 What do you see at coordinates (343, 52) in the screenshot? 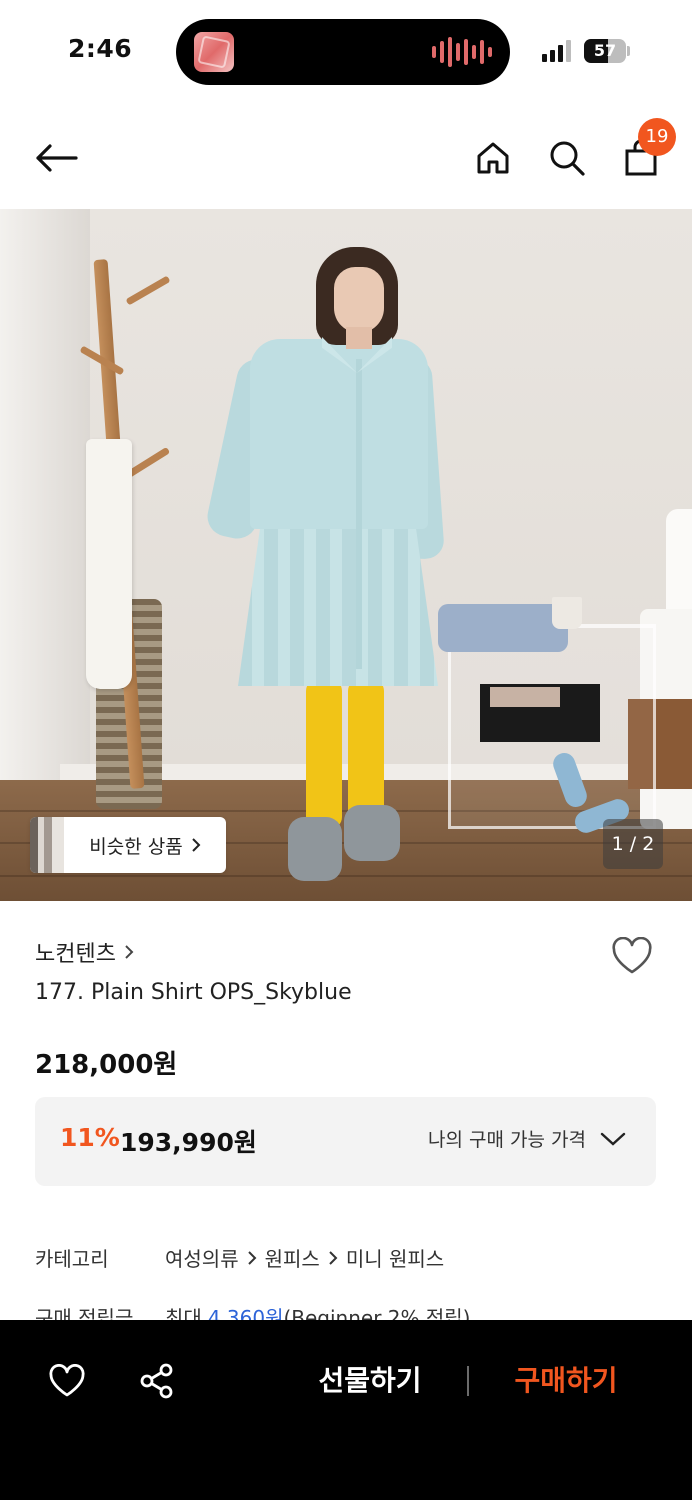
I see `dynamic-island` at bounding box center [343, 52].